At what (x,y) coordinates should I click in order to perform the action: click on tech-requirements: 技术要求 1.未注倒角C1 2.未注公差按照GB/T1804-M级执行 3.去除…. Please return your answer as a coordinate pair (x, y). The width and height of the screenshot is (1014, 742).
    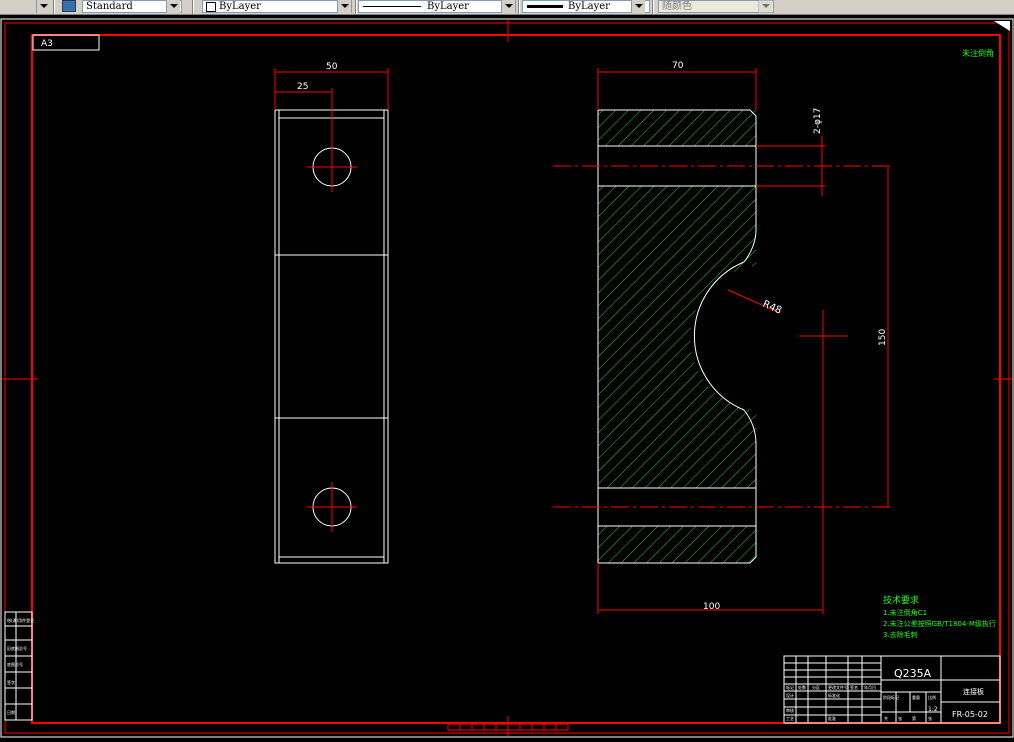
    Looking at the image, I should click on (939, 616).